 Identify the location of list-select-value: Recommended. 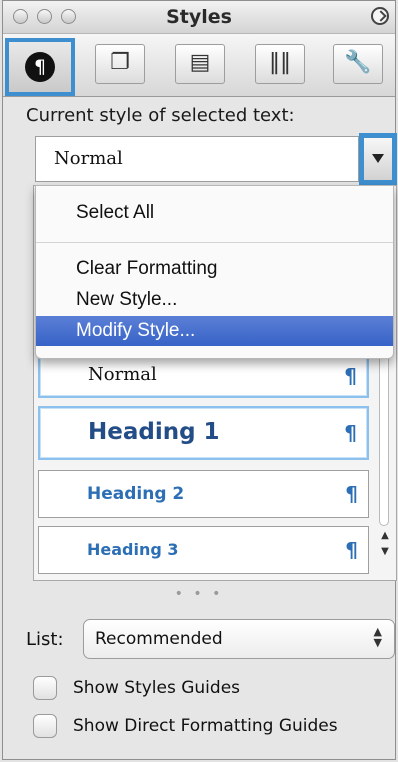
(159, 639).